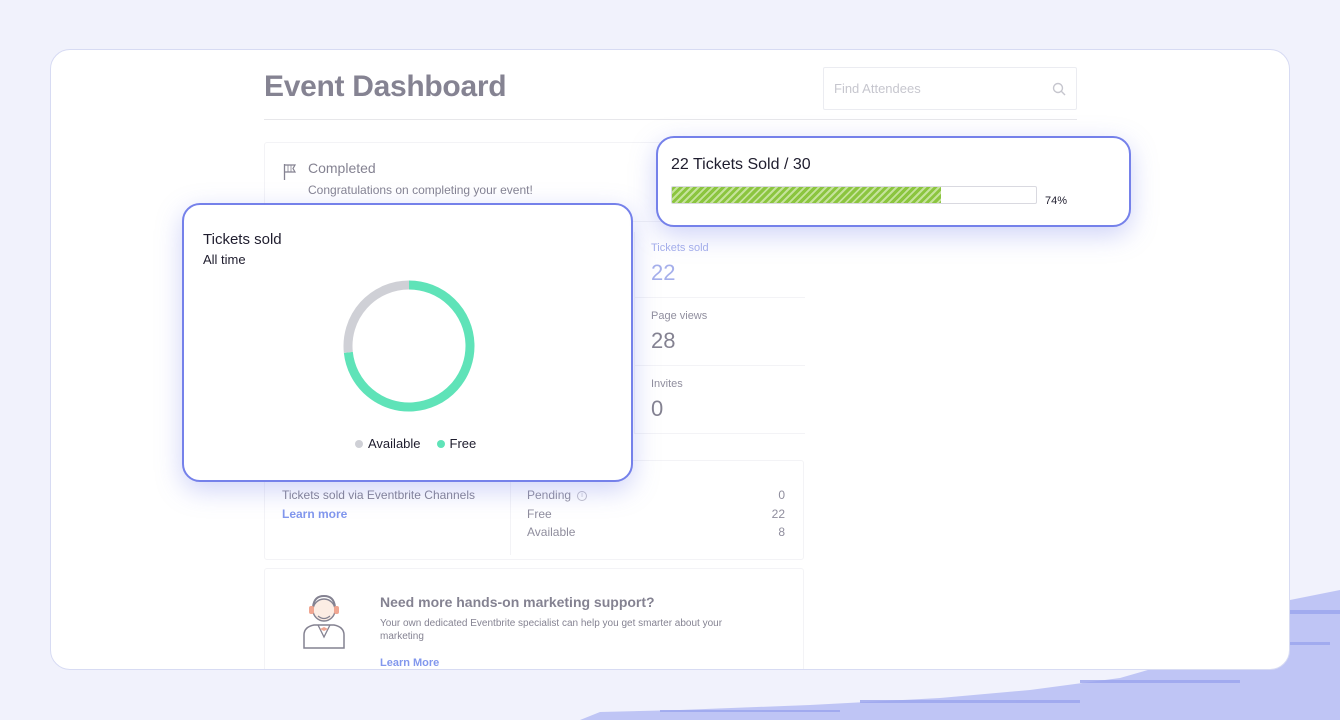 This screenshot has height=720, width=1340. I want to click on stats-panel: Tickets sold 22 Page views 28 Invites 0, so click(719, 333).